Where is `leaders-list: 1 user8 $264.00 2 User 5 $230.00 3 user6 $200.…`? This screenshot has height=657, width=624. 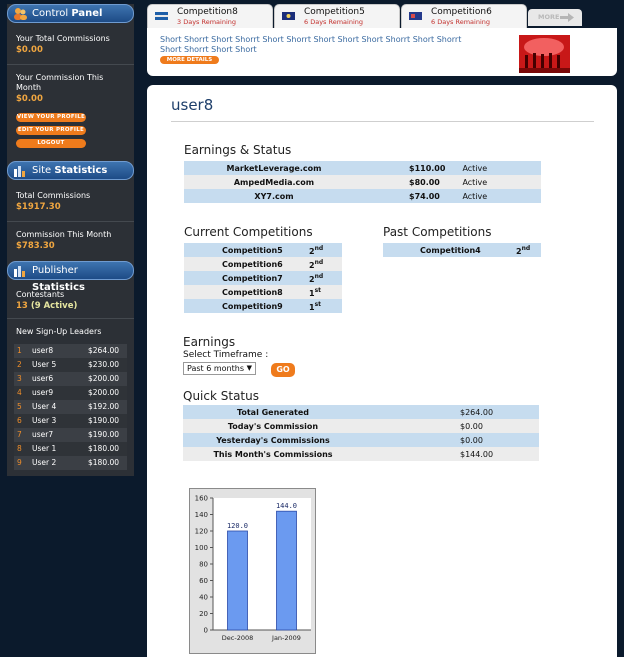 leaders-list: 1 user8 $264.00 2 User 5 $230.00 3 user6 $200.… is located at coordinates (70, 407).